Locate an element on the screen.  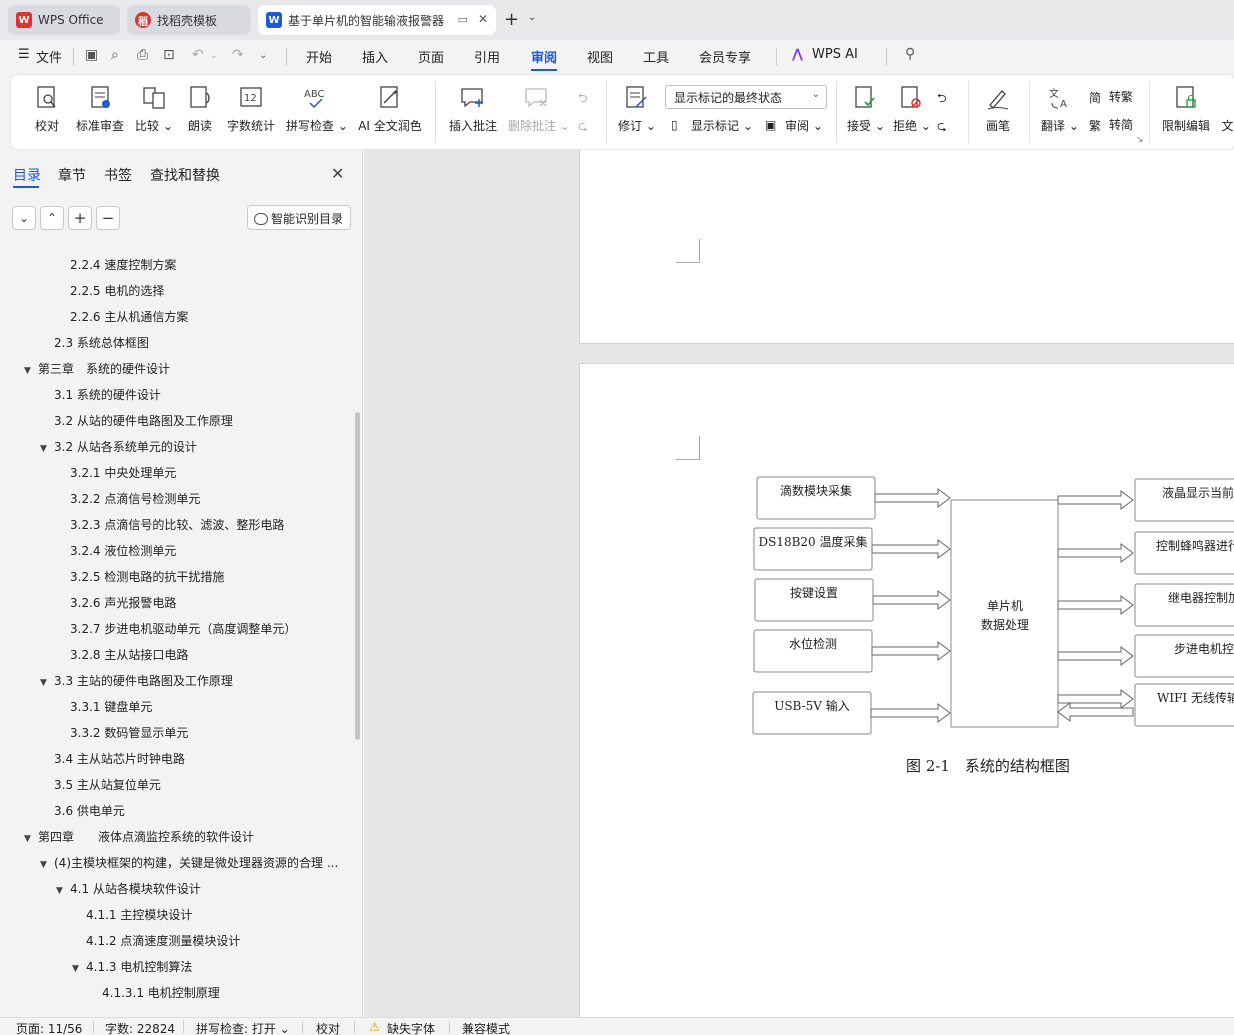
restrict-edit-button: 限制编辑 is located at coordinates (1186, 109).